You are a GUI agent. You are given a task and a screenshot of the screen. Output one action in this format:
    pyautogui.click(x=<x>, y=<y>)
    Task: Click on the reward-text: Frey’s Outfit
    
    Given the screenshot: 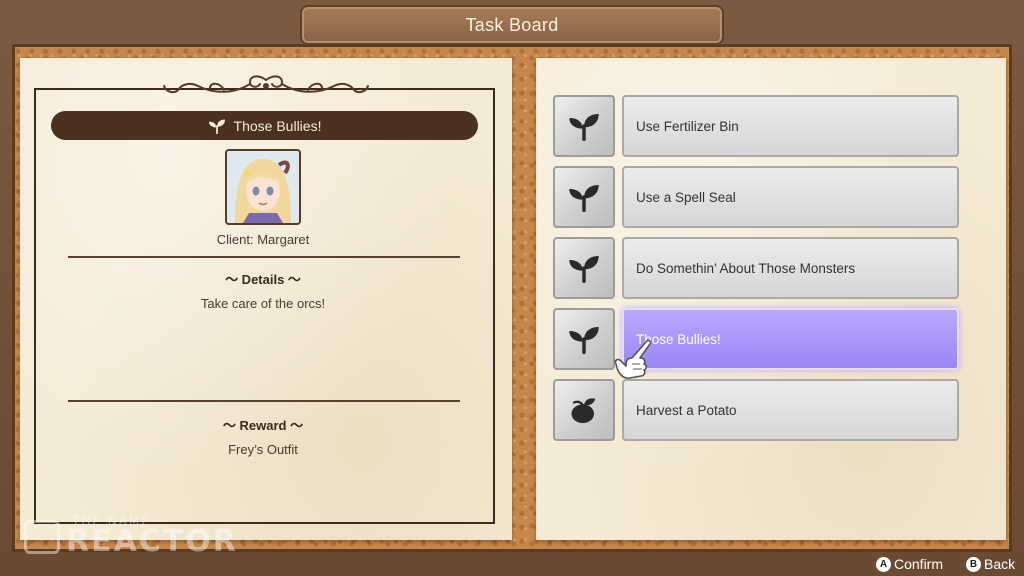 What is the action you would take?
    pyautogui.click(x=263, y=449)
    